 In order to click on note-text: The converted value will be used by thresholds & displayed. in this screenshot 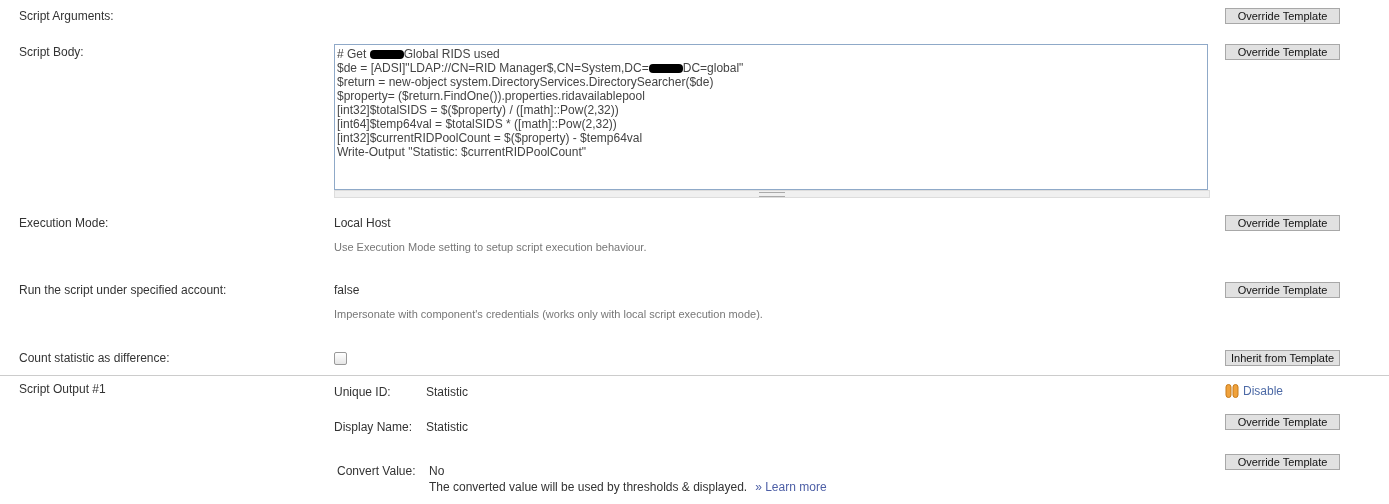, I will do `click(588, 487)`.